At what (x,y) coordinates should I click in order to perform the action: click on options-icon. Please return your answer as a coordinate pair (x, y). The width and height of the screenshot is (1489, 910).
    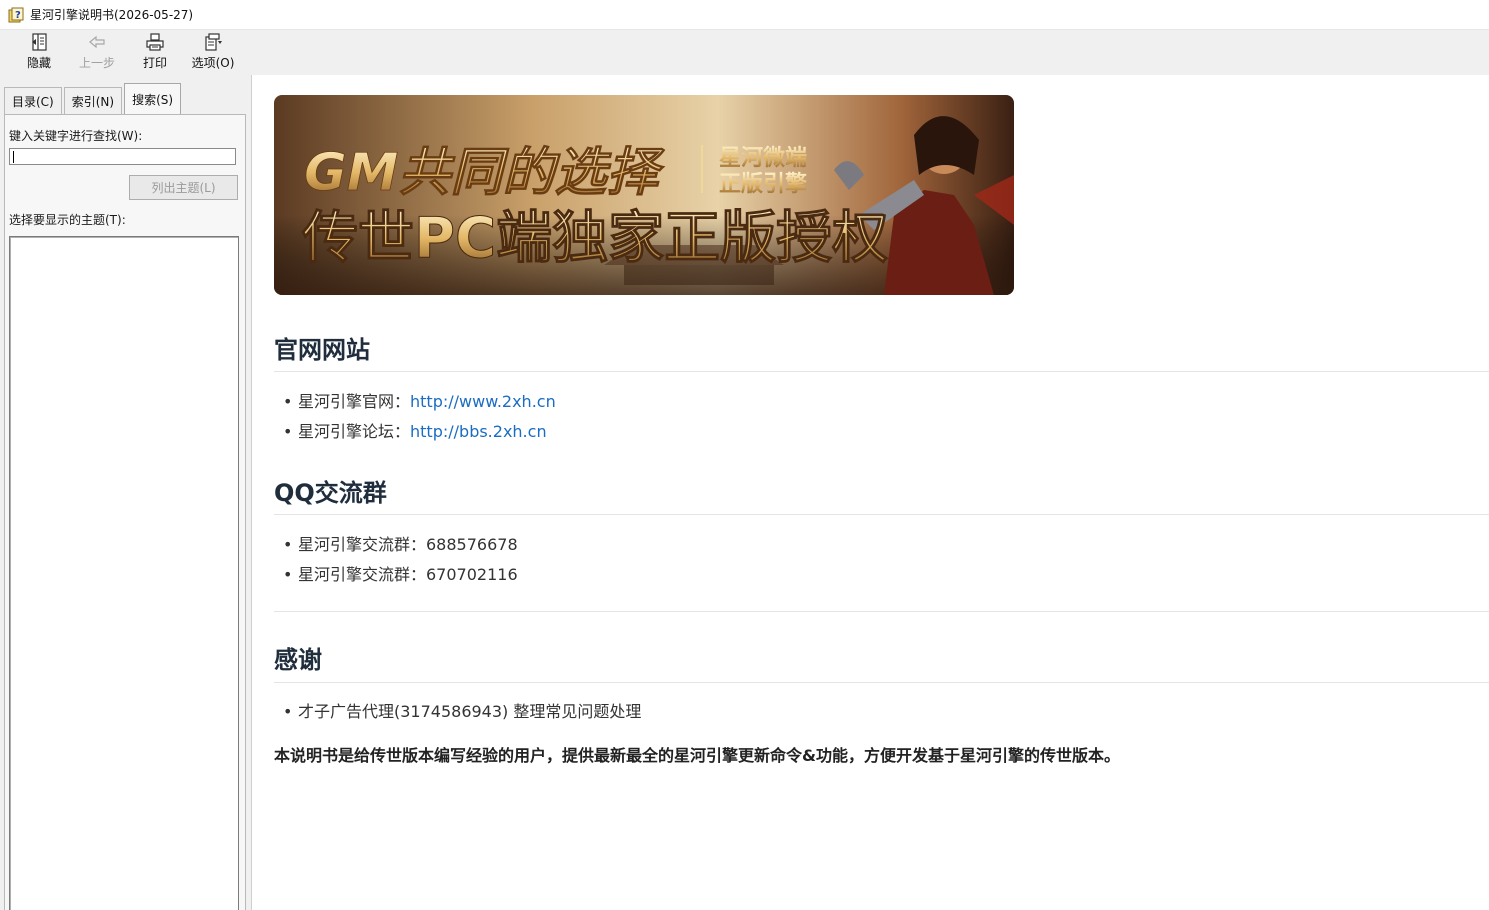
    Looking at the image, I should click on (213, 42).